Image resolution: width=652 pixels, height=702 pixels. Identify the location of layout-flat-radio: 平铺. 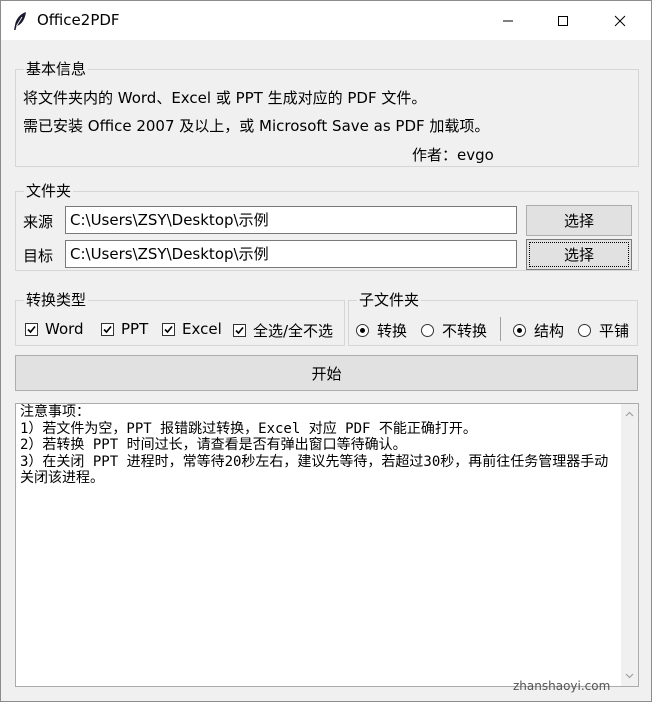
(603, 330).